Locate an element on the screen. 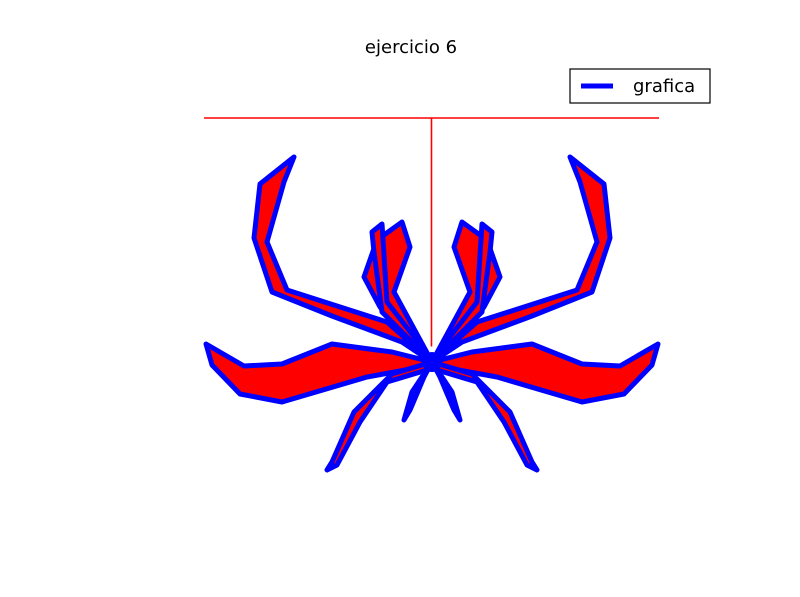  legend: grafica is located at coordinates (640, 86).